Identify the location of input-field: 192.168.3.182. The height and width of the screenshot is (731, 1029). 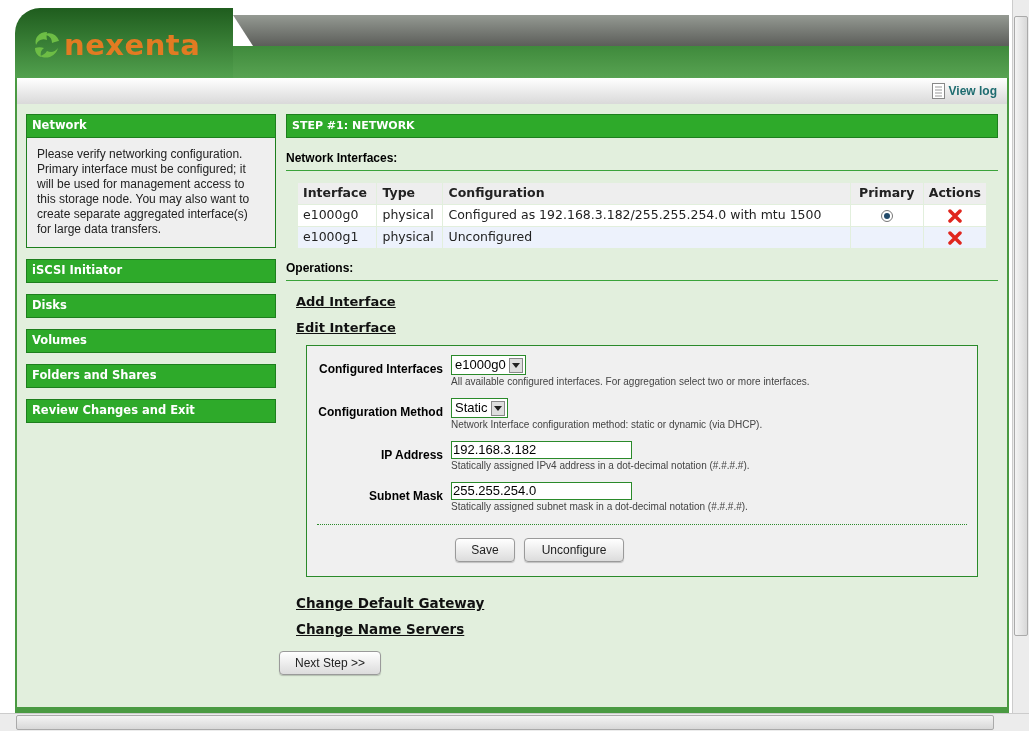
(541, 450).